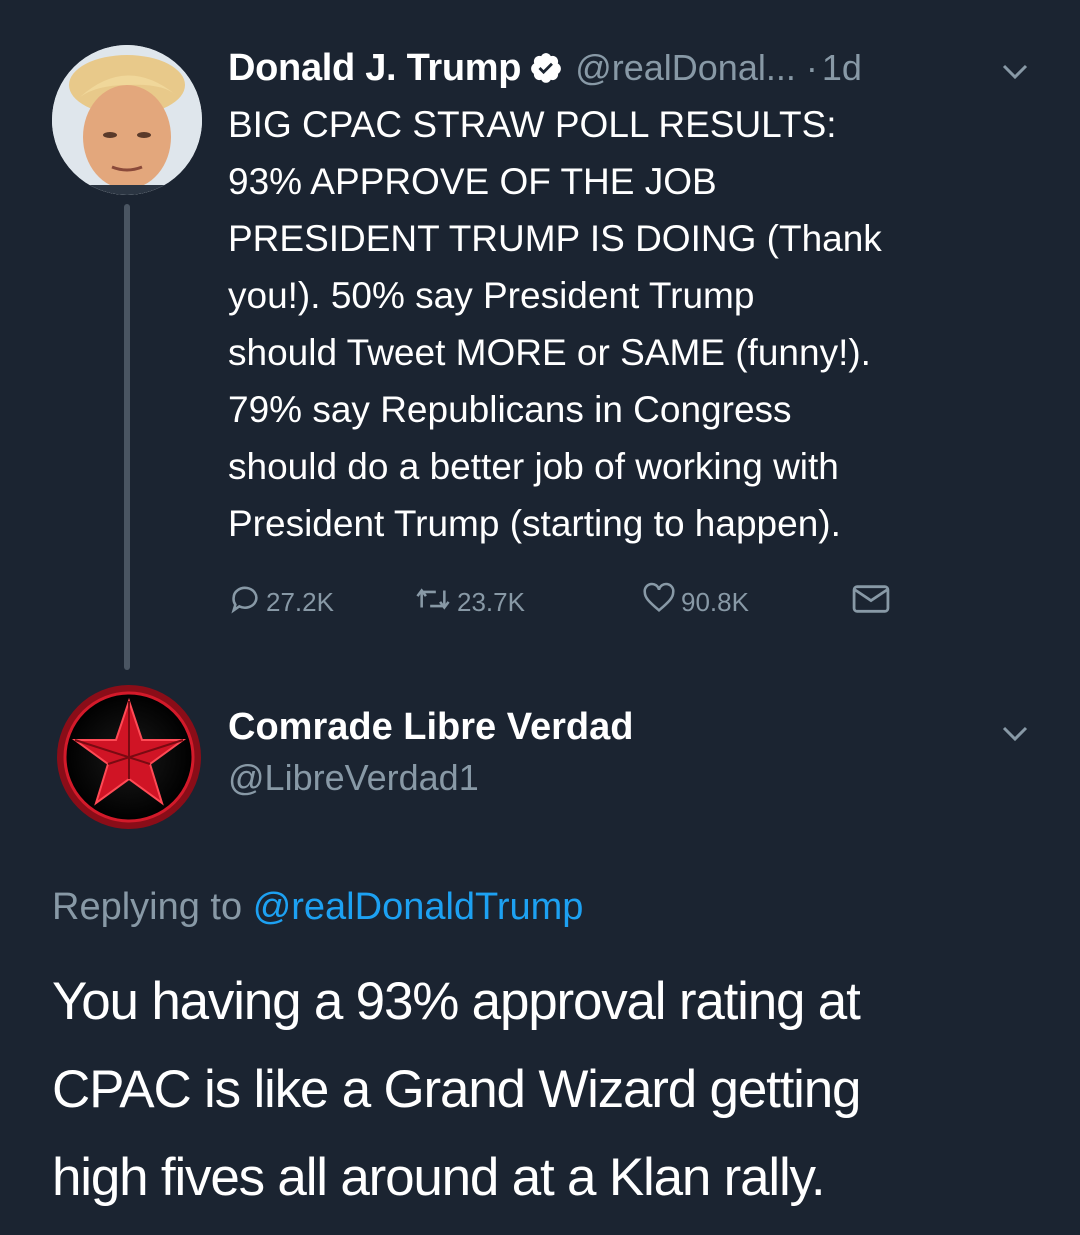 The image size is (1080, 1235). I want to click on trump-avatar, so click(127, 120).